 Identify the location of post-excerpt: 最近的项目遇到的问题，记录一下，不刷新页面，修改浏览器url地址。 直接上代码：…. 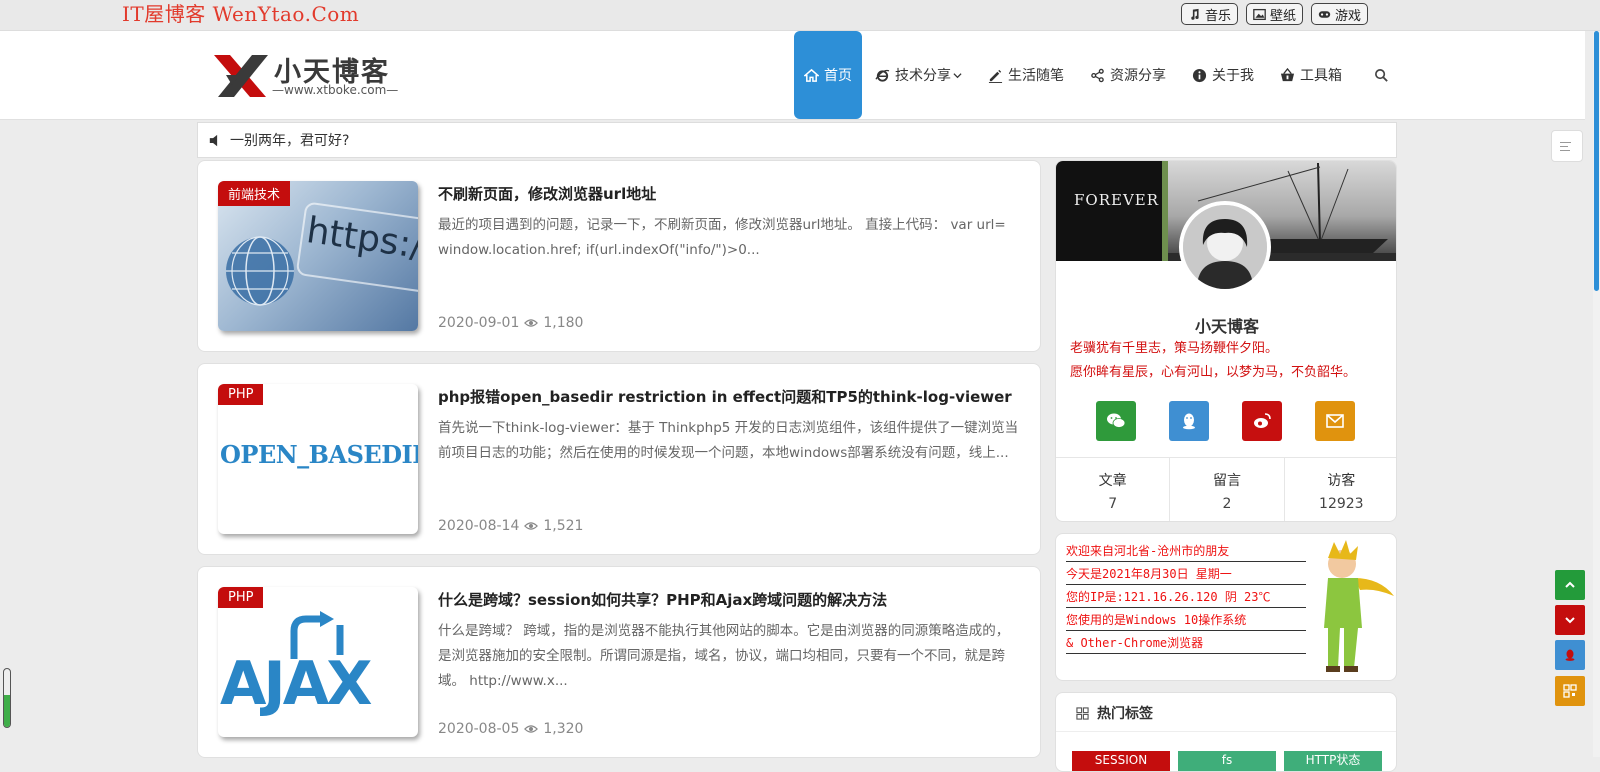
(722, 237).